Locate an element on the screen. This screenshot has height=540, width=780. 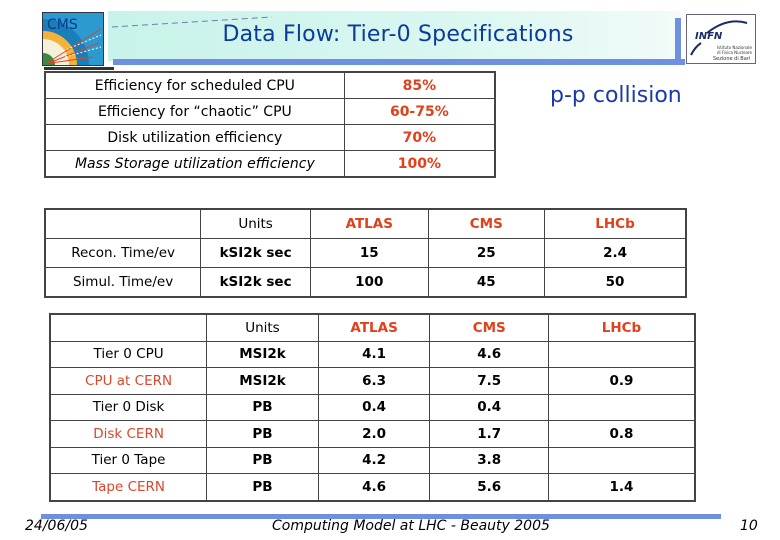
page-title: Data Flow: Tier-0 Specifications is located at coordinates (398, 34).